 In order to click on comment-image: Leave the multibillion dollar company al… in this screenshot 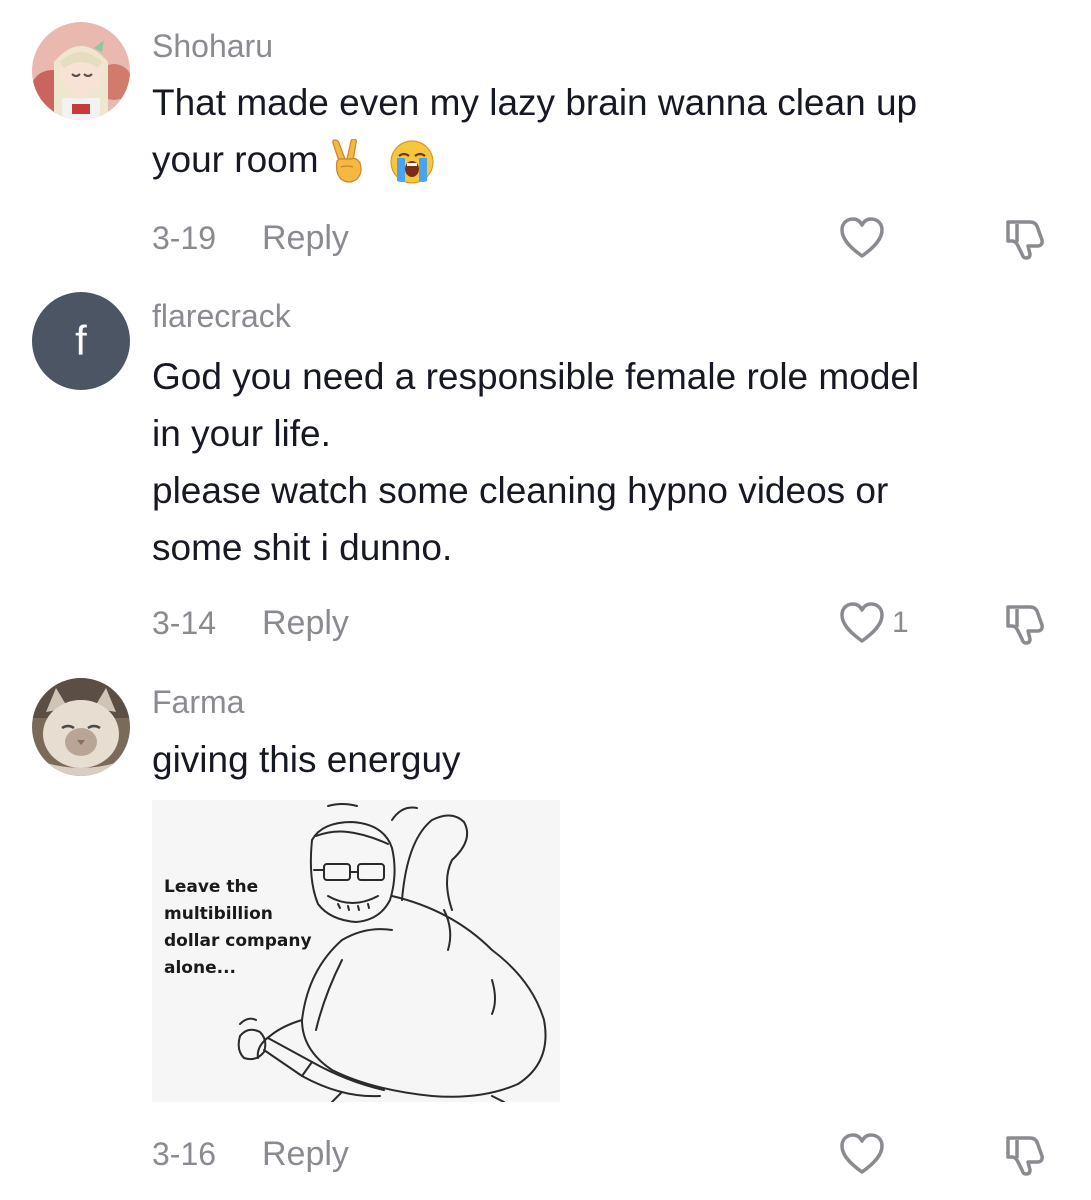, I will do `click(356, 951)`.